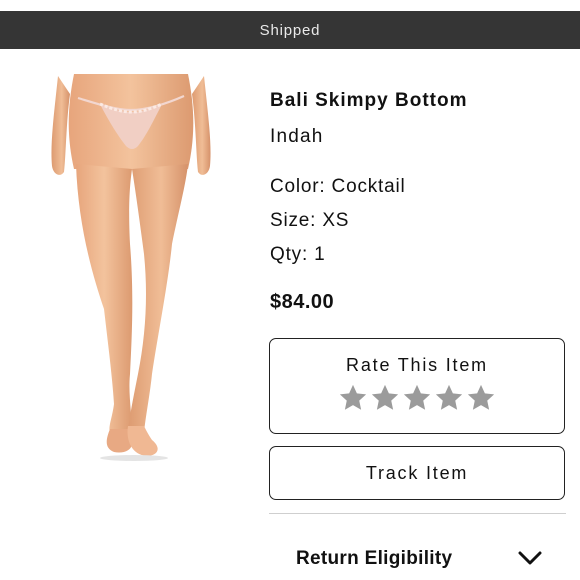 The width and height of the screenshot is (580, 580). I want to click on status-bar: Shipped, so click(290, 30).